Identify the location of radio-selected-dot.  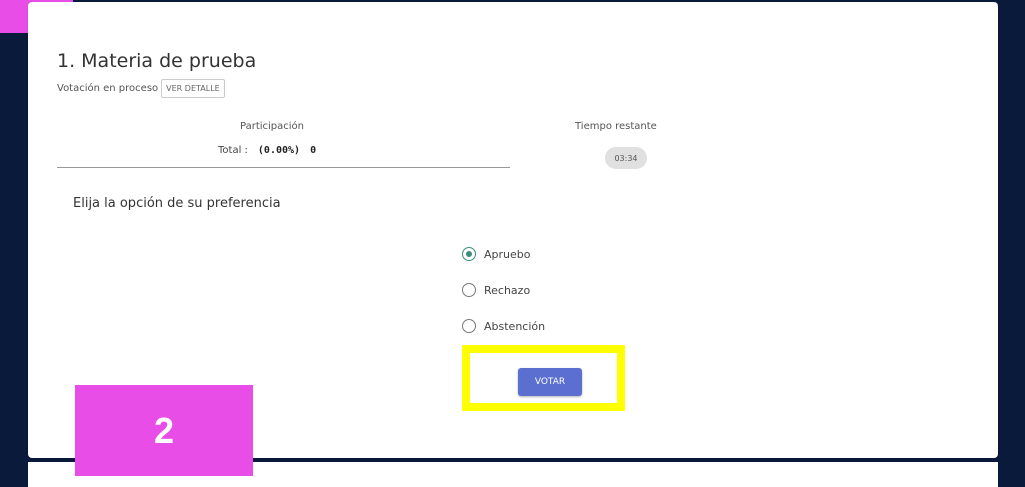
(469, 254).